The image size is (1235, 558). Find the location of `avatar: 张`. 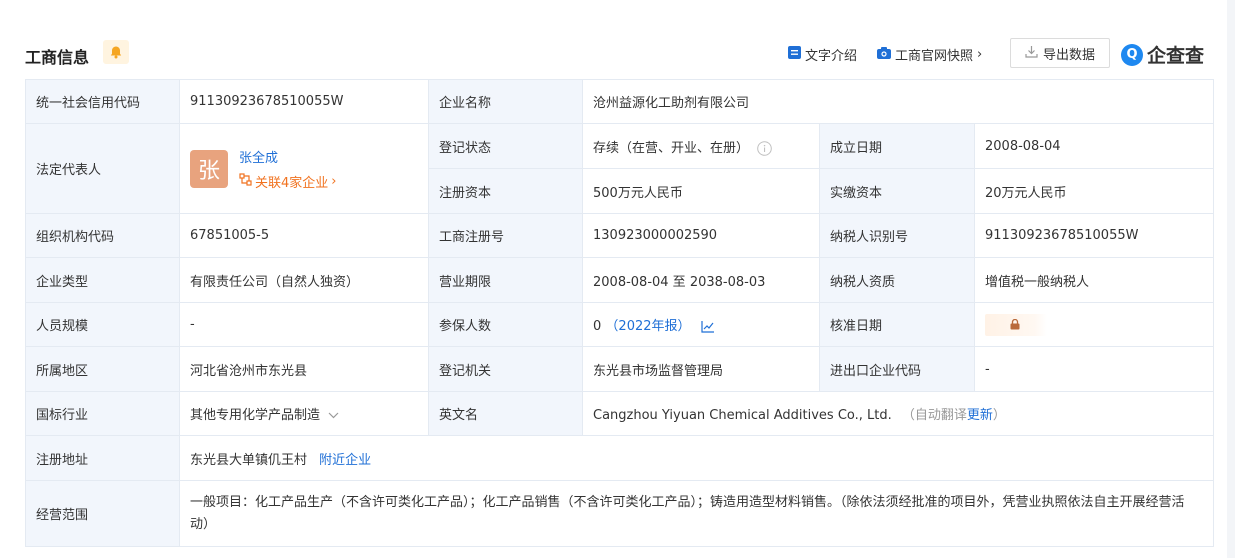

avatar: 张 is located at coordinates (209, 168).